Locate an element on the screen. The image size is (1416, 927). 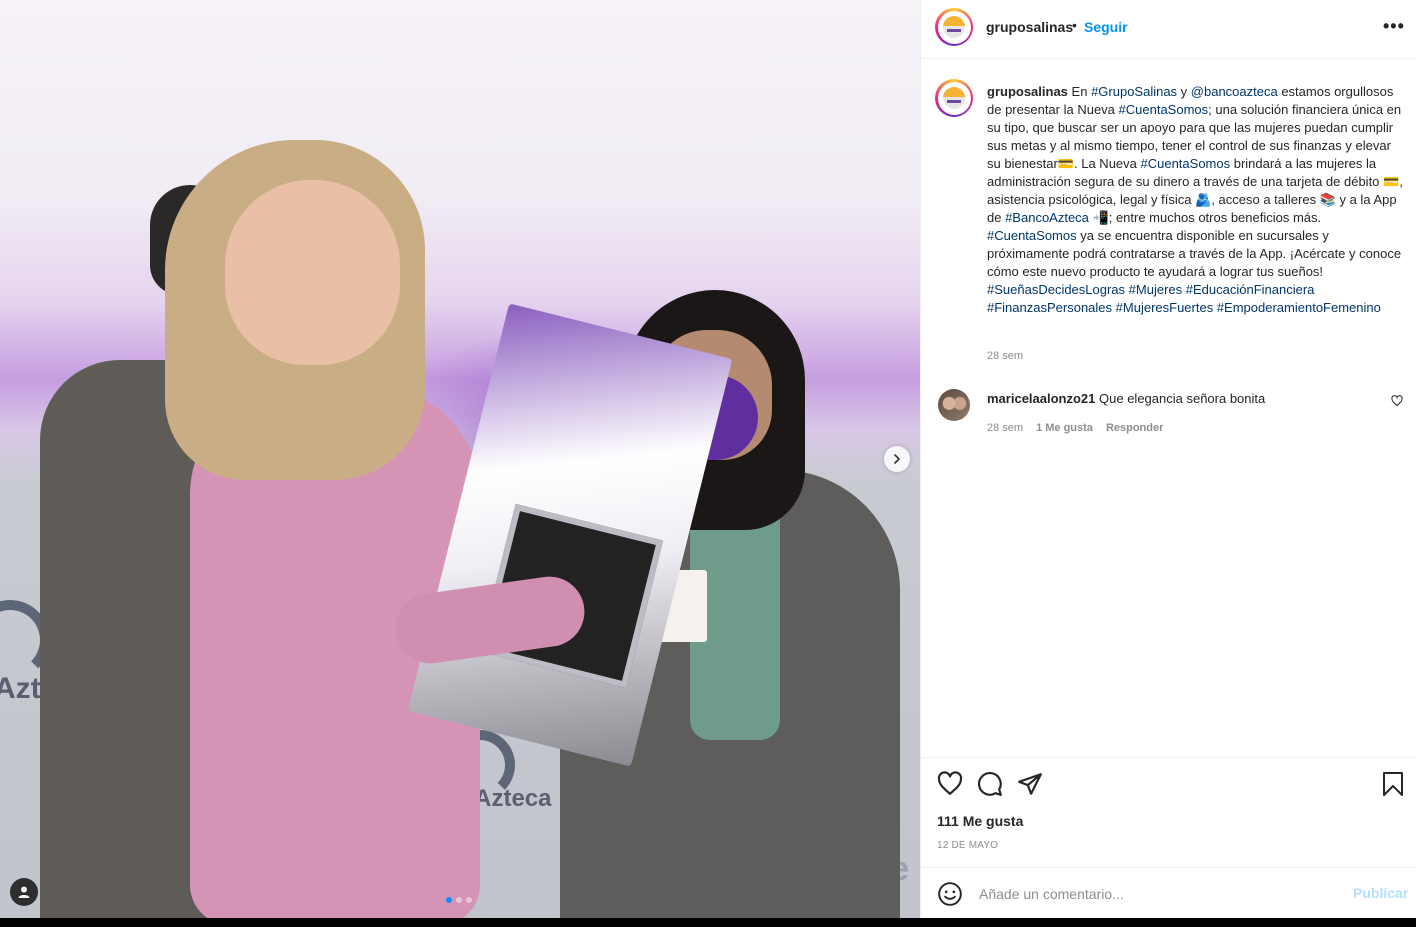
mention-link: @bancoazteca is located at coordinates (1234, 91).